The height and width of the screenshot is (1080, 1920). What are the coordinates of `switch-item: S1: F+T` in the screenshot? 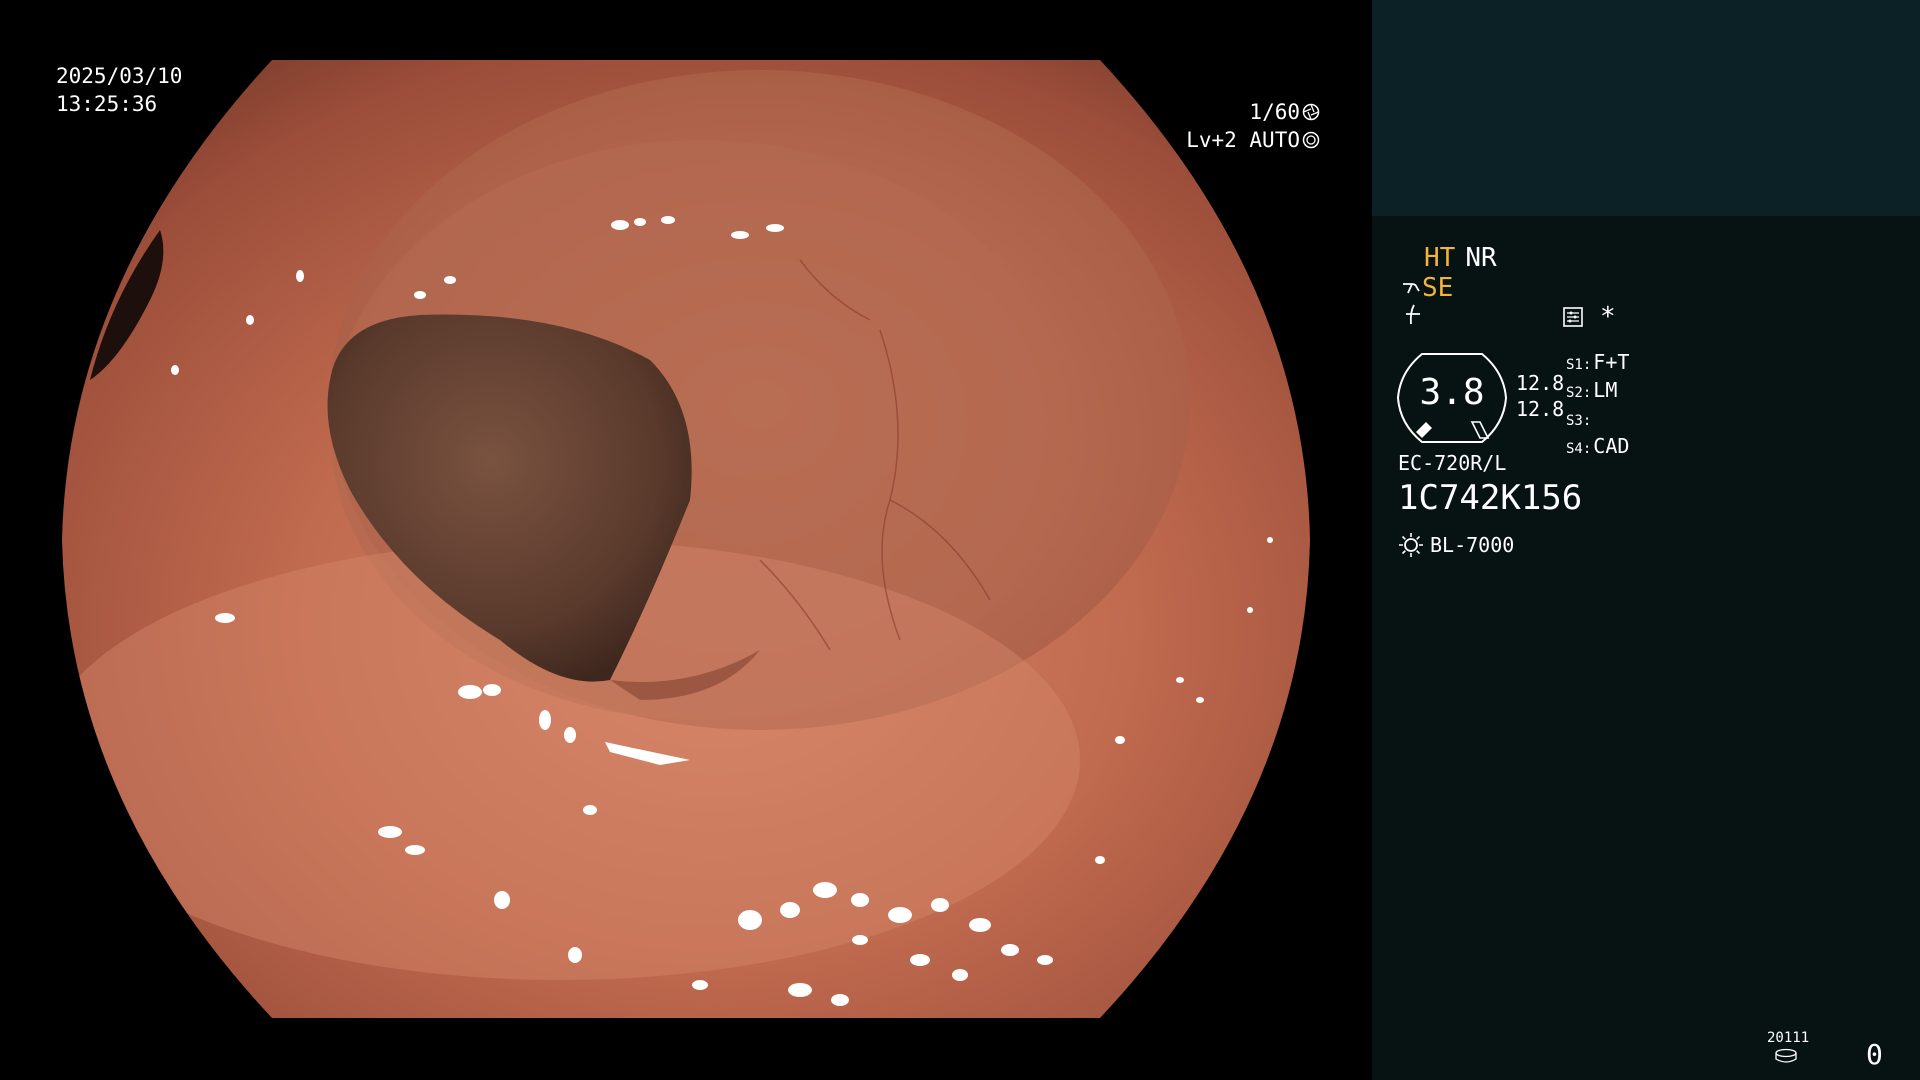 It's located at (1598, 362).